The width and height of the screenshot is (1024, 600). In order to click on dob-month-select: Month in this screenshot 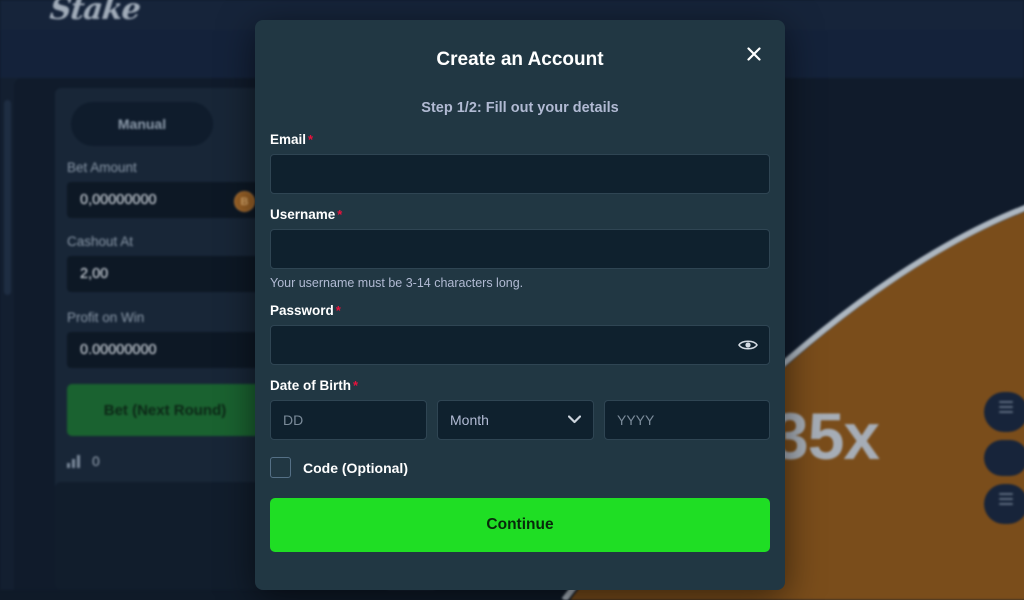, I will do `click(515, 420)`.